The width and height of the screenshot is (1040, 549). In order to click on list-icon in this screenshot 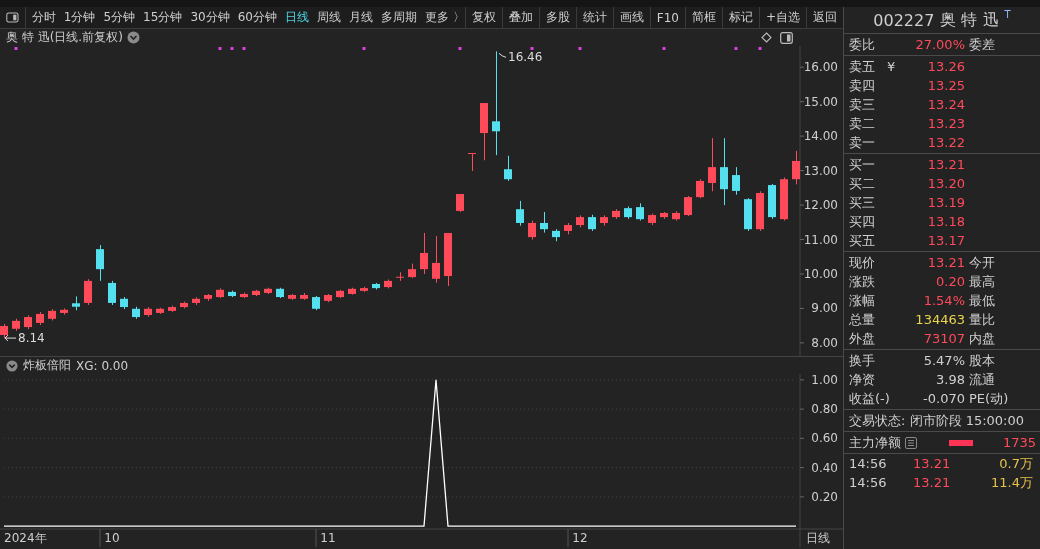, I will do `click(911, 442)`.